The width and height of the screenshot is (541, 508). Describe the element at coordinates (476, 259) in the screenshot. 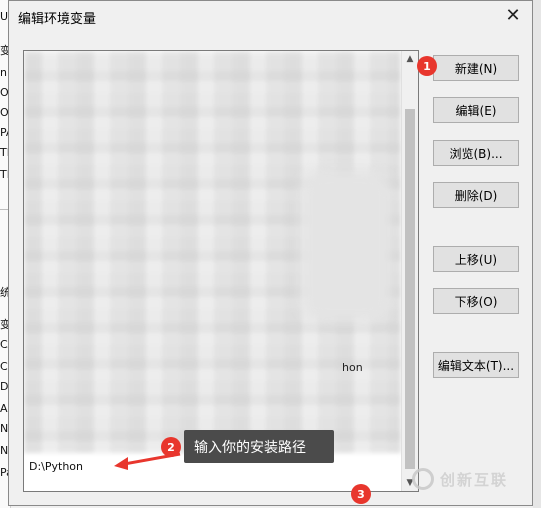

I see `move-up-button: 上移(U)` at that location.